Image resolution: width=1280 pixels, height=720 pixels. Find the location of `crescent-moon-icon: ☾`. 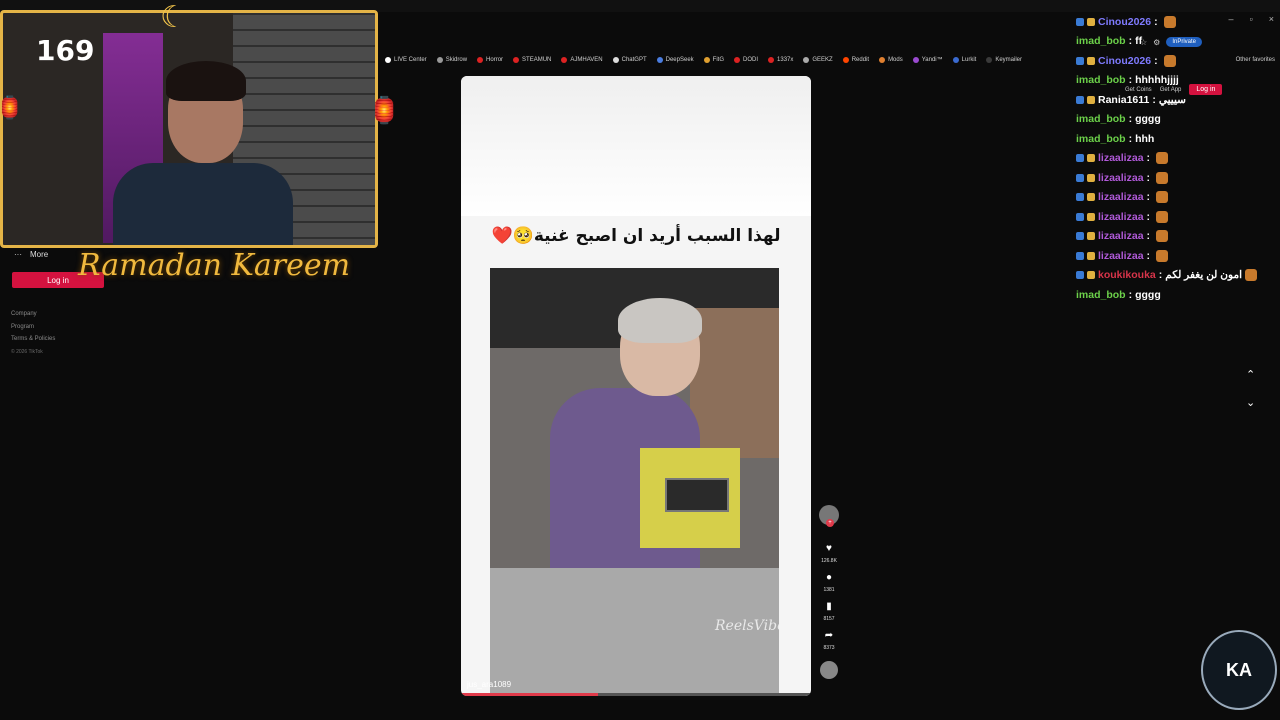

crescent-moon-icon: ☾ is located at coordinates (173, 17).